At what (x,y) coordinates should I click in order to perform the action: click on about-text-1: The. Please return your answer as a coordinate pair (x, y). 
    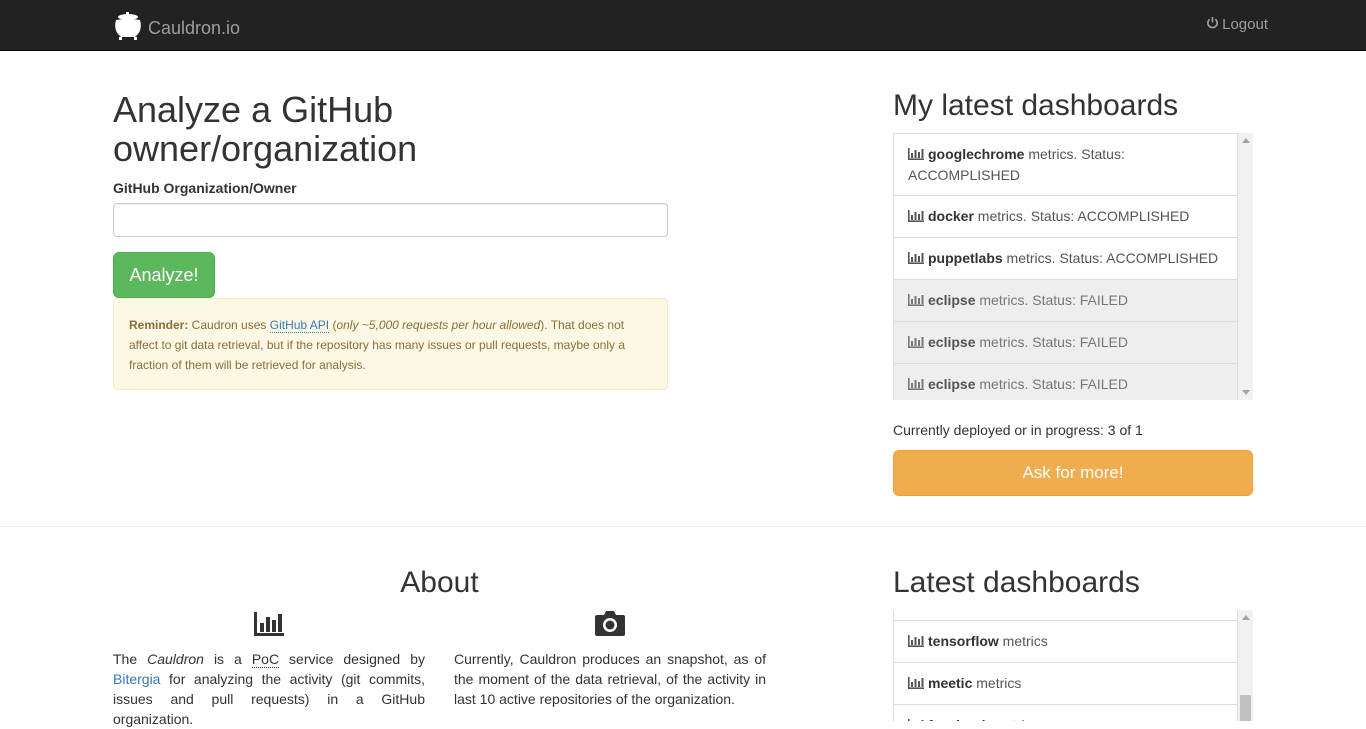
    Looking at the image, I should click on (130, 659).